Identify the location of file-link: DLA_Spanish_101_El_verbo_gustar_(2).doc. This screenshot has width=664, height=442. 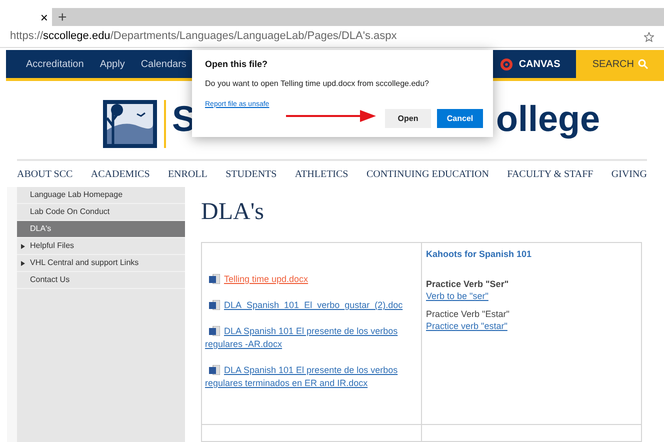
(311, 305).